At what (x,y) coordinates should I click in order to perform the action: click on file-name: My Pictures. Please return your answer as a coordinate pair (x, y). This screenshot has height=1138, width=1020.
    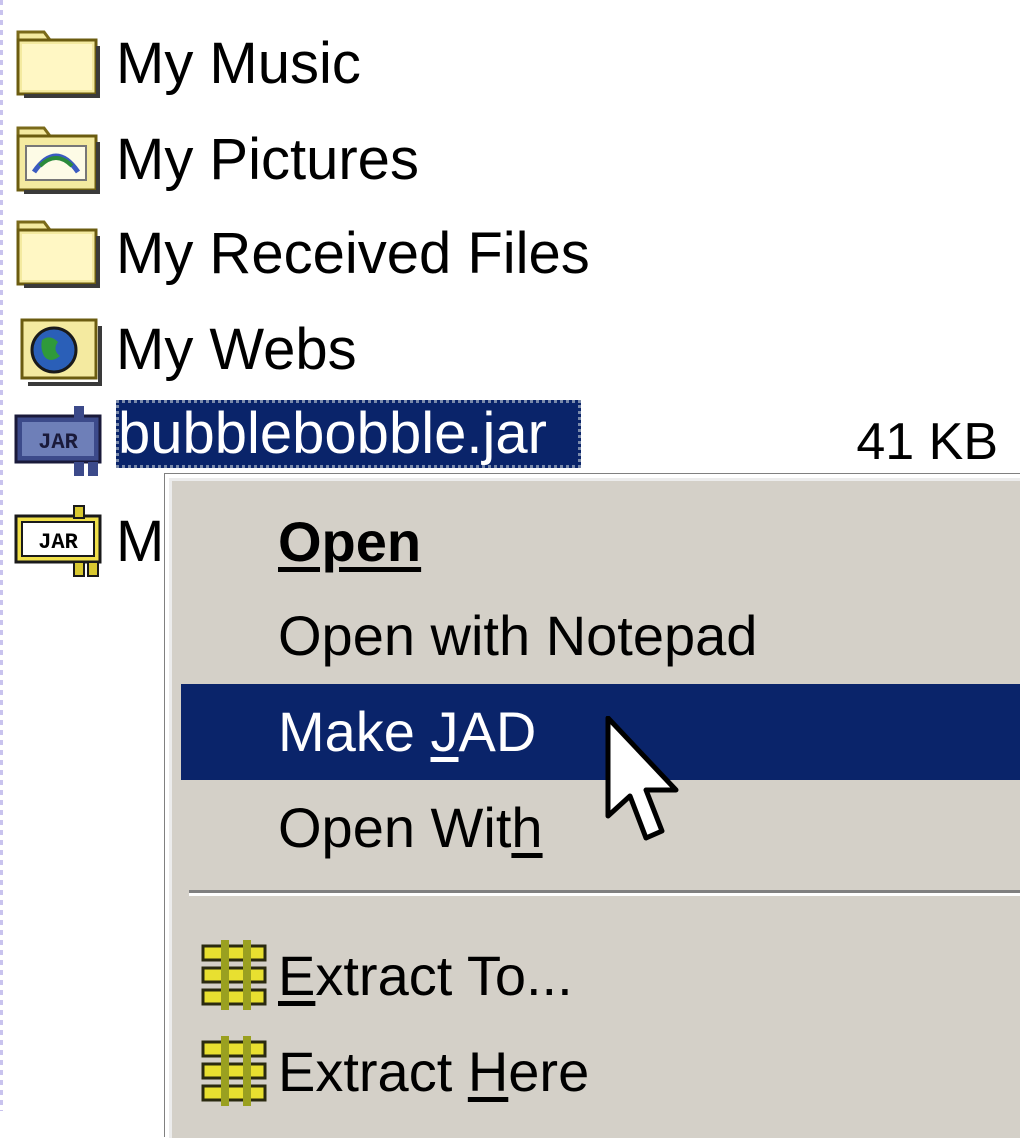
    Looking at the image, I should click on (267, 159).